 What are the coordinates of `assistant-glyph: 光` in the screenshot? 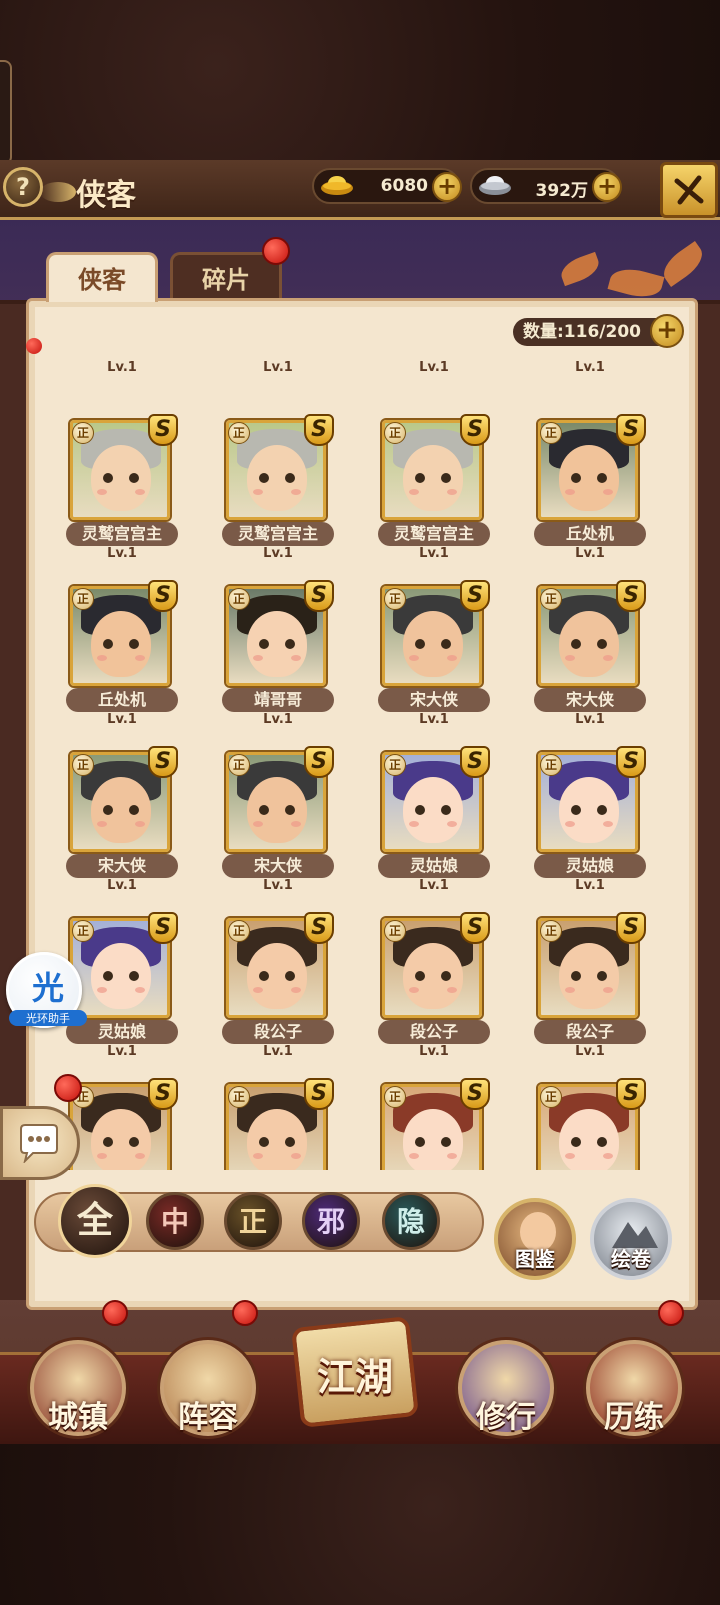 It's located at (47, 988).